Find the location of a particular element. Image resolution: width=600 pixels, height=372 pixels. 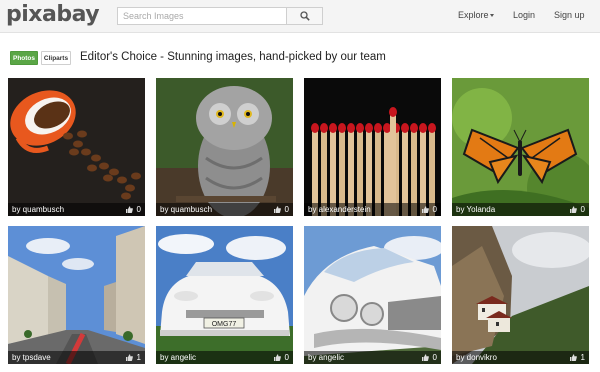

image-card: by Yolanda 0 is located at coordinates (520, 147).